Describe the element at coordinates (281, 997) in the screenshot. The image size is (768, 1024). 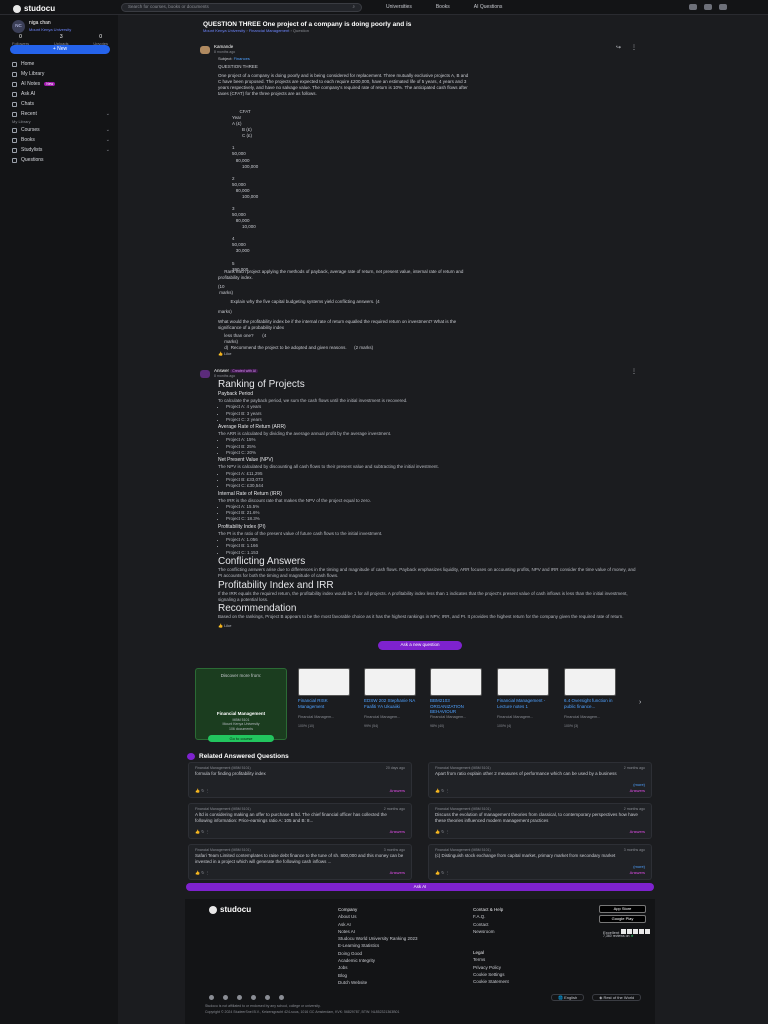
I see `youtube-icon` at that location.